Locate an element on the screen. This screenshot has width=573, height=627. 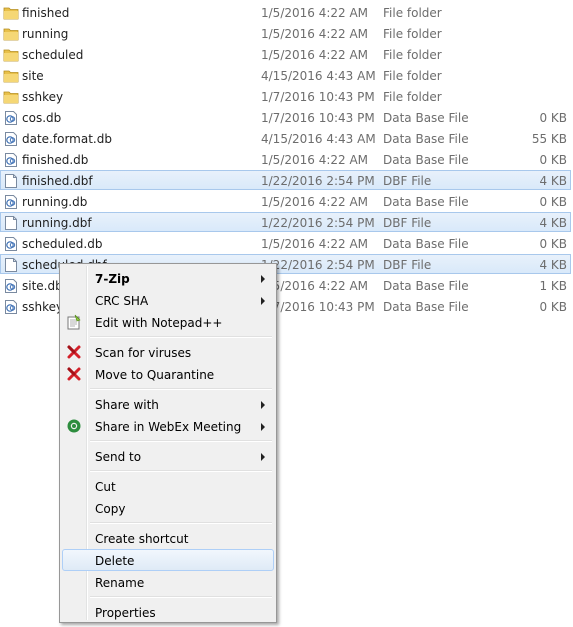
menu-item-copy: Copy is located at coordinates (168, 508).